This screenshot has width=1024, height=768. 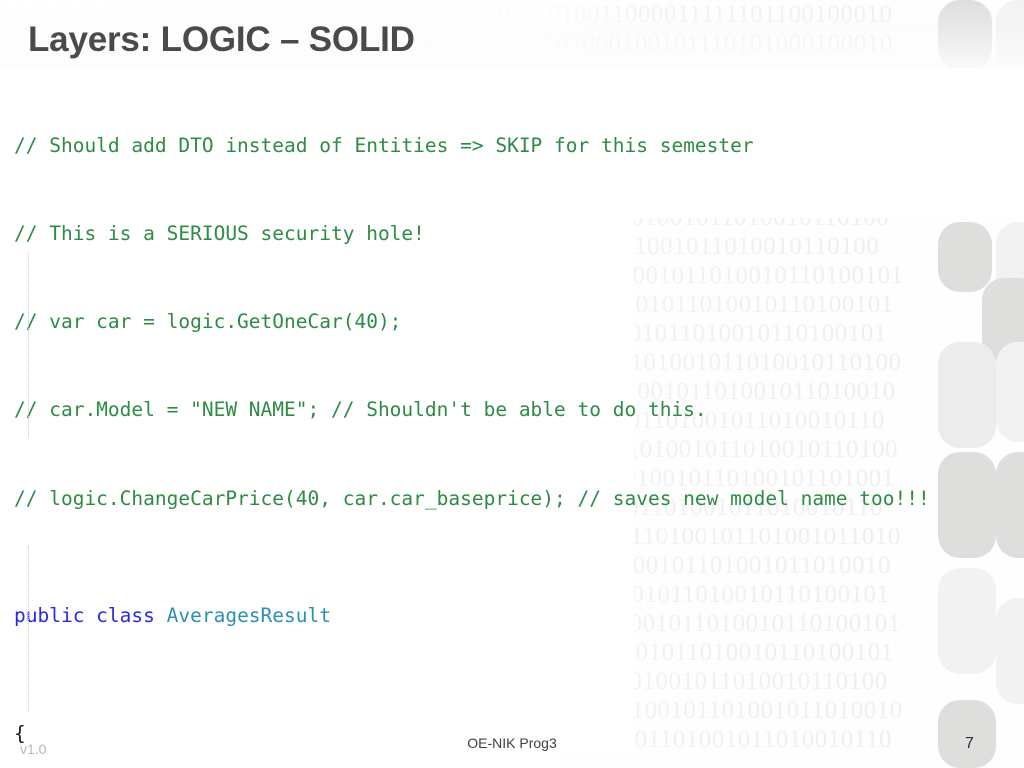 What do you see at coordinates (472, 615) in the screenshot?
I see `code-line: public class AveragesResult` at bounding box center [472, 615].